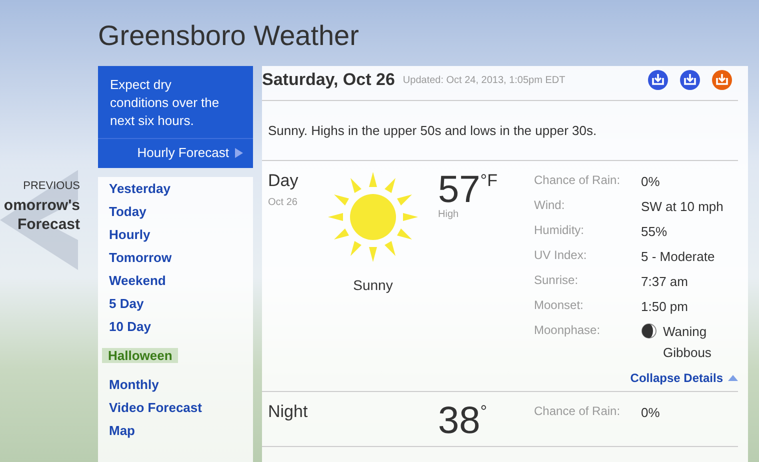 The width and height of the screenshot is (759, 462). What do you see at coordinates (284, 181) in the screenshot?
I see `period-name: Day` at bounding box center [284, 181].